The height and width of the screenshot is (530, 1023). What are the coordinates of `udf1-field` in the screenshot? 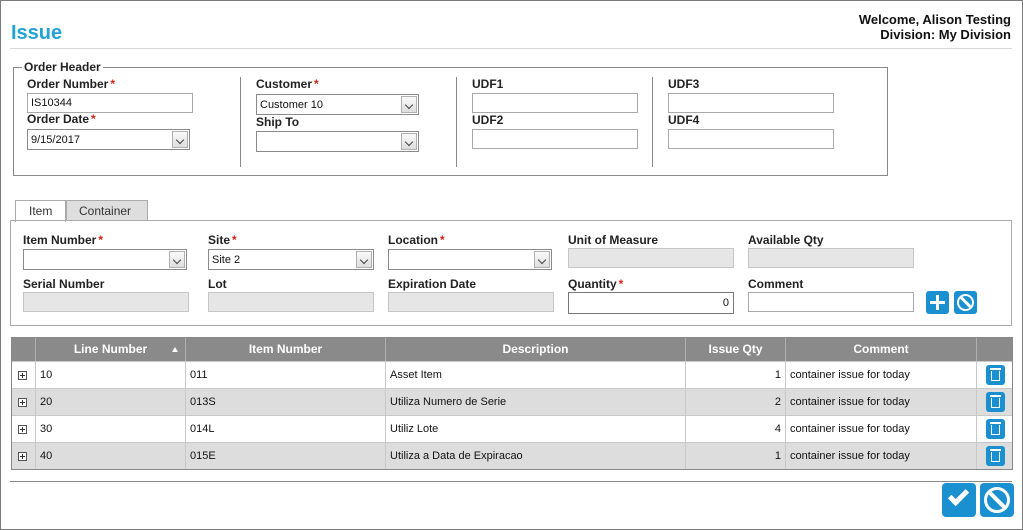 It's located at (555, 103).